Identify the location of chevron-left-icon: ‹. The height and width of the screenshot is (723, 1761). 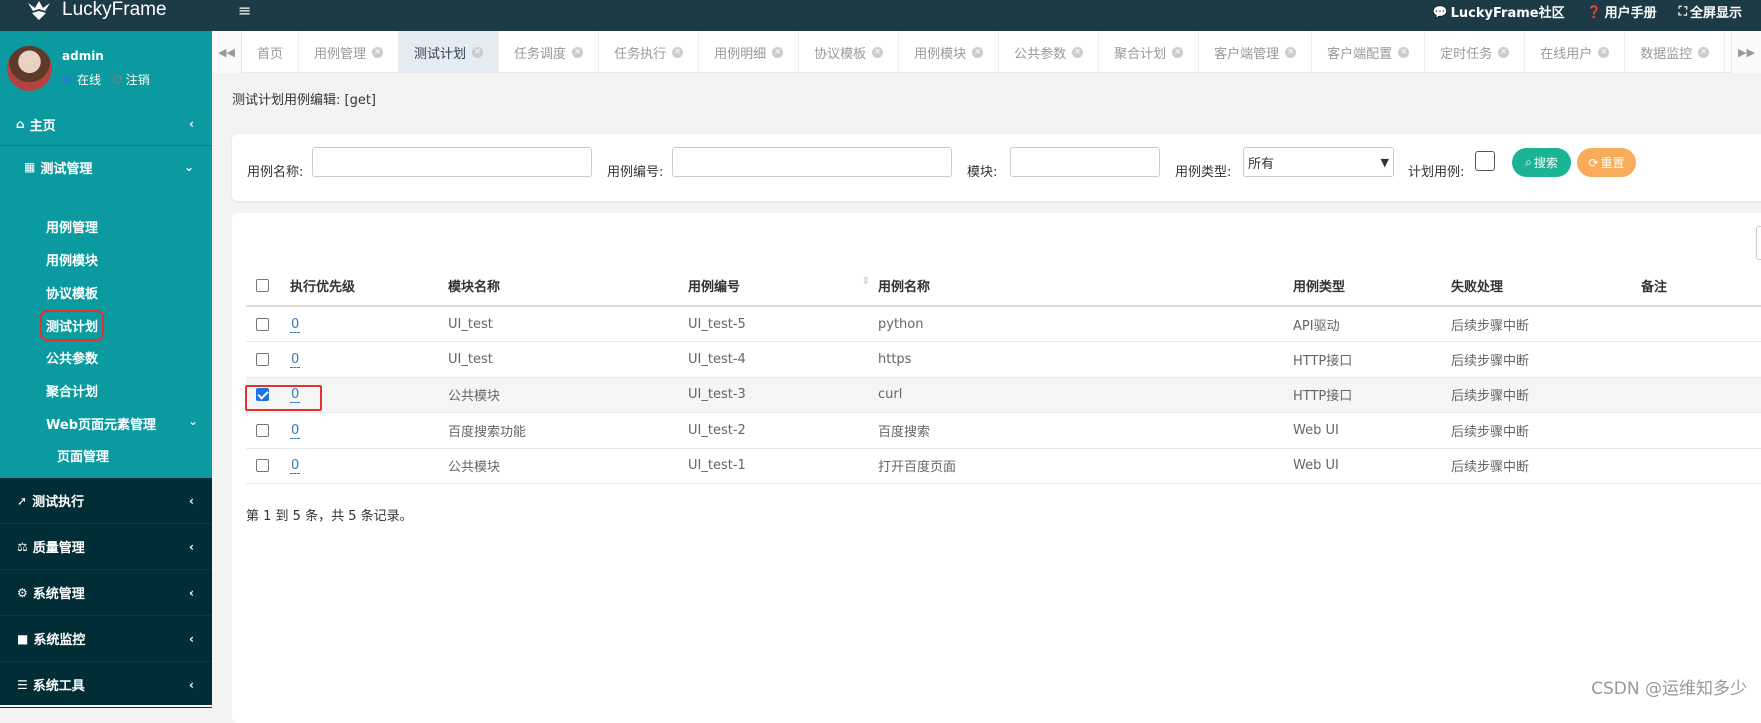
(191, 685).